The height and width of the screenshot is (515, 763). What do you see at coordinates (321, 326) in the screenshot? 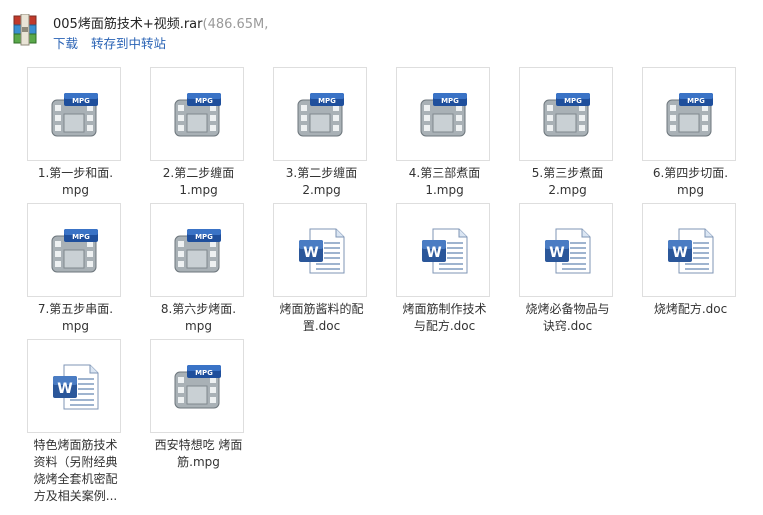
I see `file-name-line: 置.doc` at bounding box center [321, 326].